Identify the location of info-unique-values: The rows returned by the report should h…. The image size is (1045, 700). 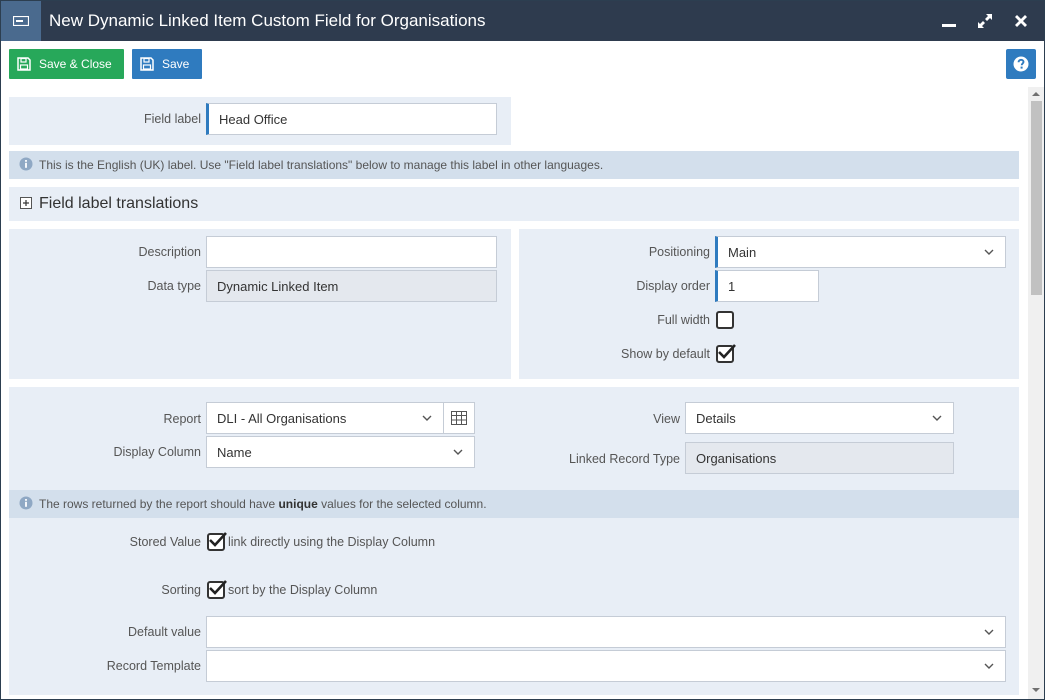
(514, 504).